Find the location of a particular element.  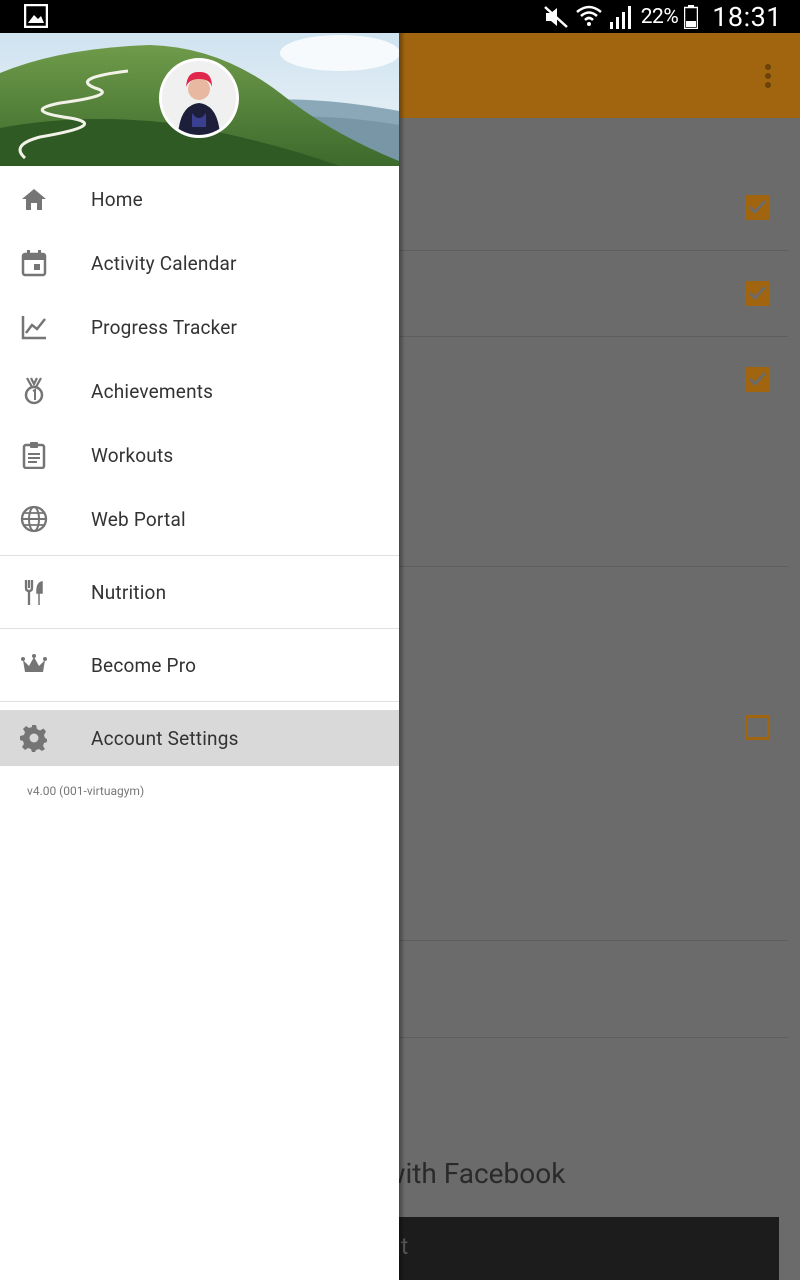

overflow-menu-icon is located at coordinates (768, 76).